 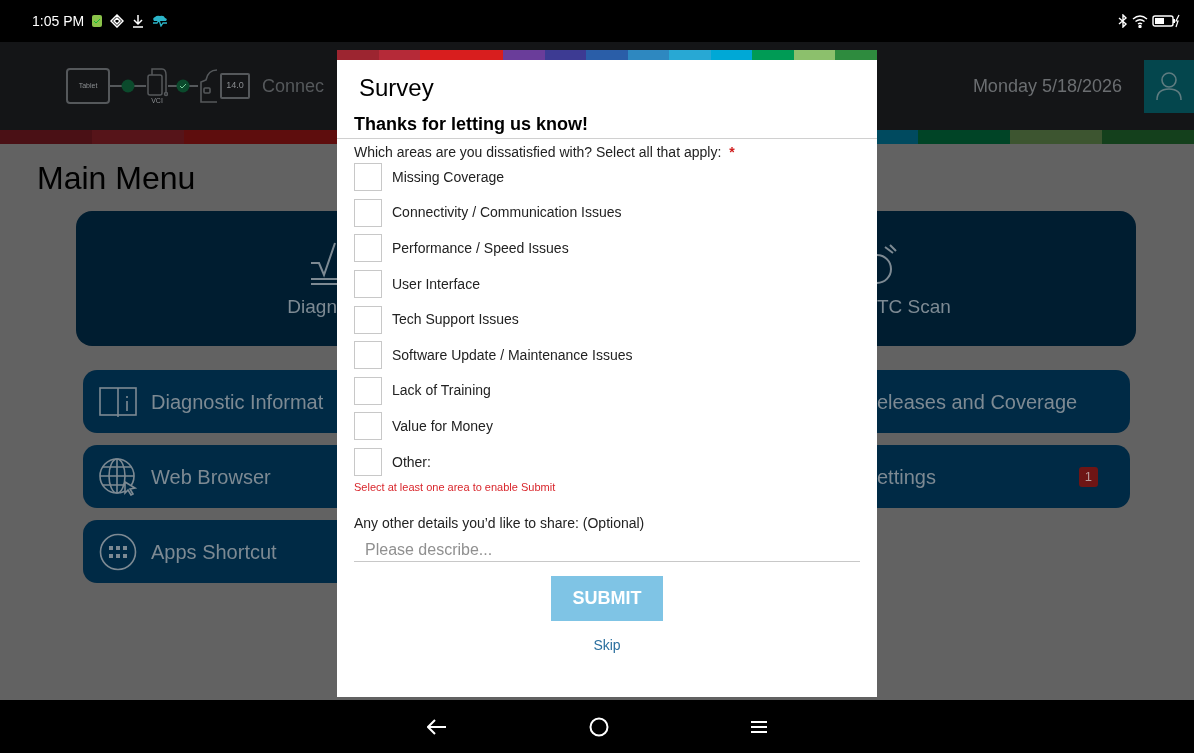 What do you see at coordinates (396, 88) in the screenshot?
I see `dialog-title: Survey` at bounding box center [396, 88].